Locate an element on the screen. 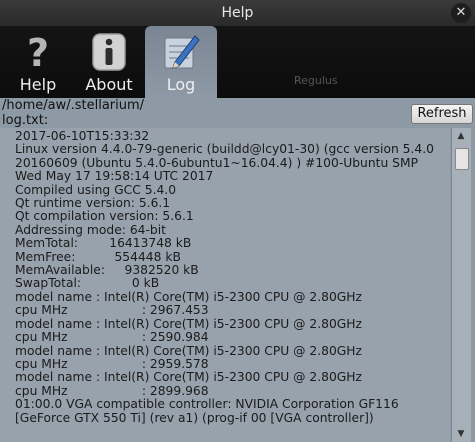 The height and width of the screenshot is (442, 475). info-icon is located at coordinates (109, 52).